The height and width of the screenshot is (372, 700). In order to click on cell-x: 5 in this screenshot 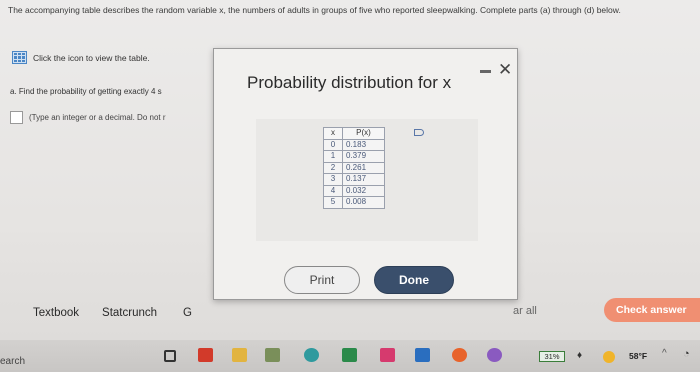, I will do `click(333, 202)`.